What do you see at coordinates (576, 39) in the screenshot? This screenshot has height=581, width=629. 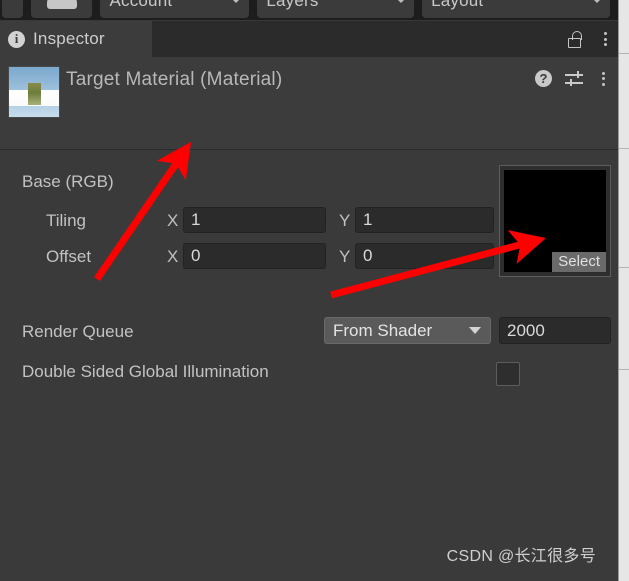 I see `lock-open-icon` at bounding box center [576, 39].